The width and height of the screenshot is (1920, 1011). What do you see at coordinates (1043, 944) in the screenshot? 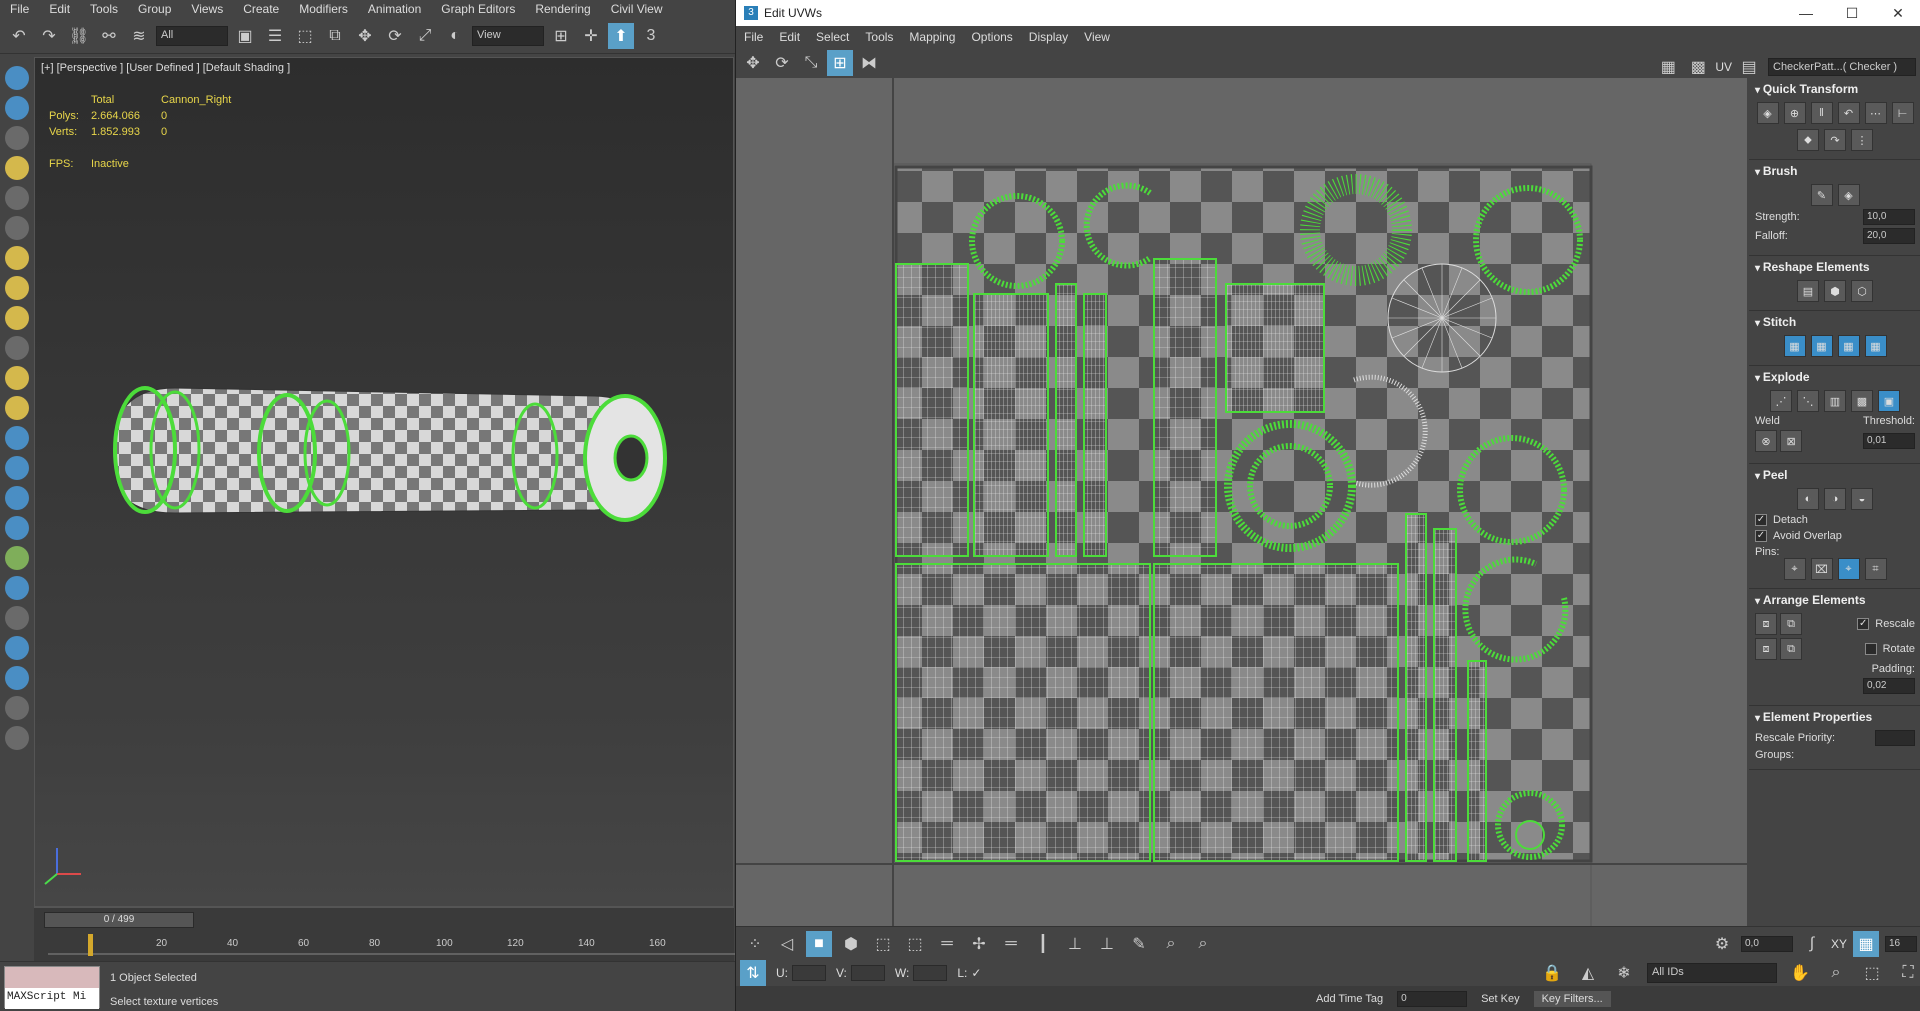
I see `select-uv-seam-icon: ┃` at bounding box center [1043, 944].